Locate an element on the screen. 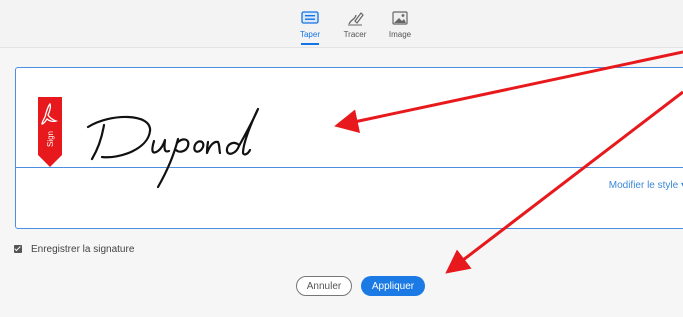 The image size is (683, 317). cancel-button: Annuler is located at coordinates (324, 286).